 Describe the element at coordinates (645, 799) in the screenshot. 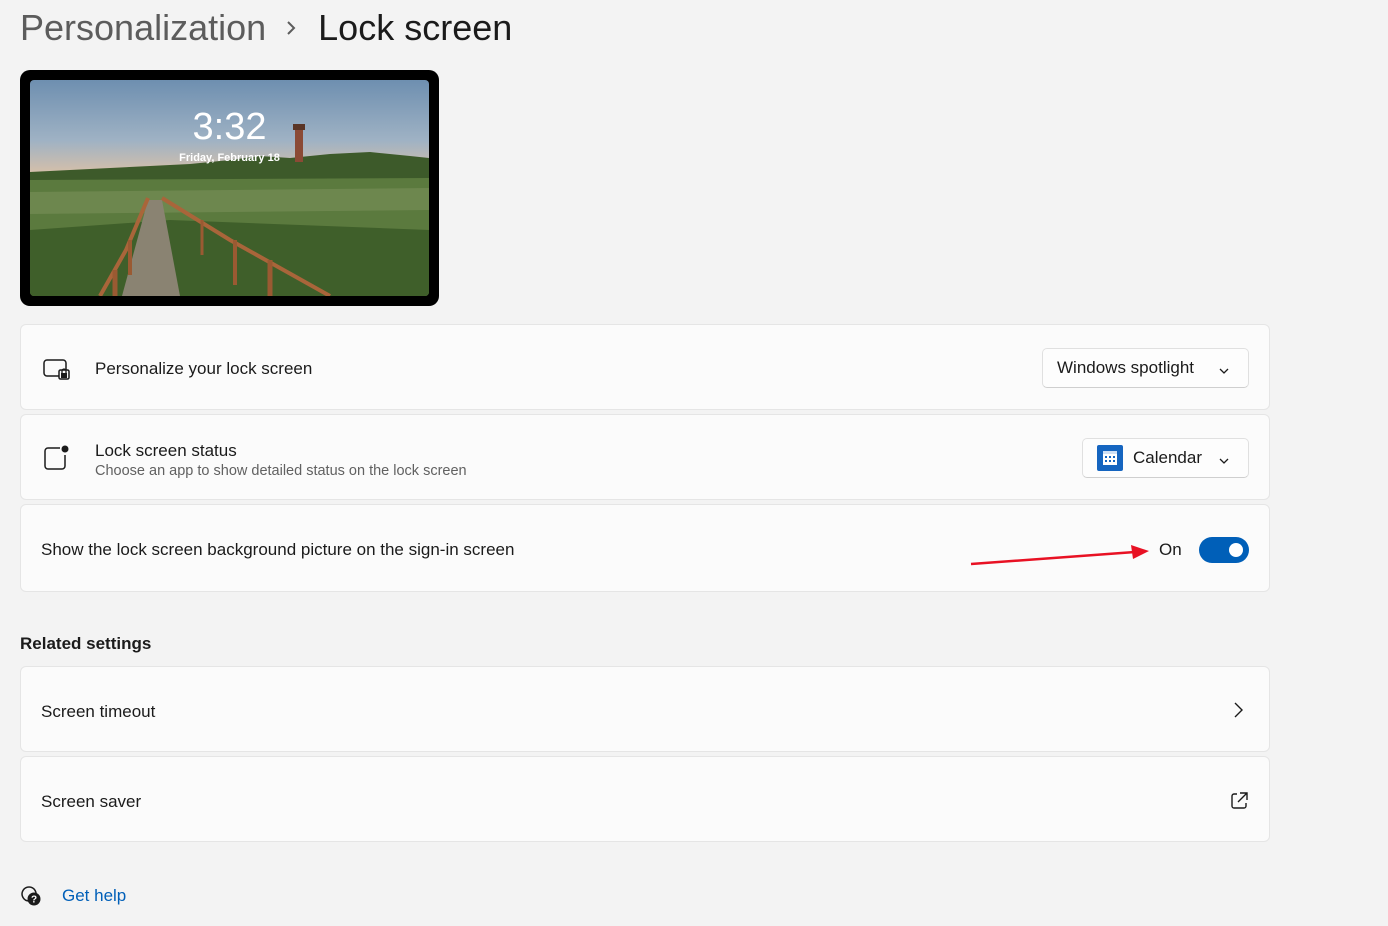

I see `screen-saver-row: Screen saver` at that location.